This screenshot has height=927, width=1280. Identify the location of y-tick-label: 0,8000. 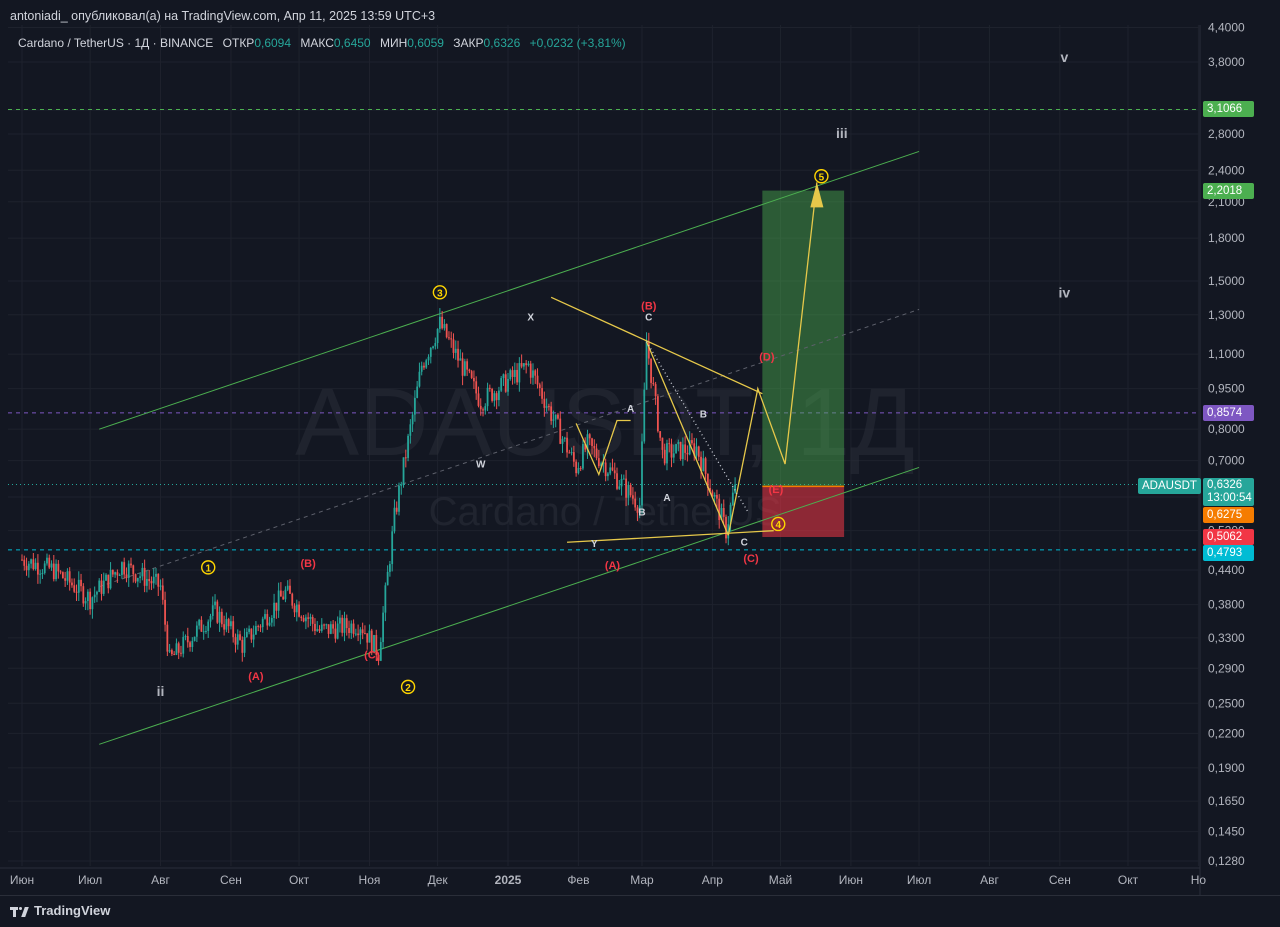
(1226, 429).